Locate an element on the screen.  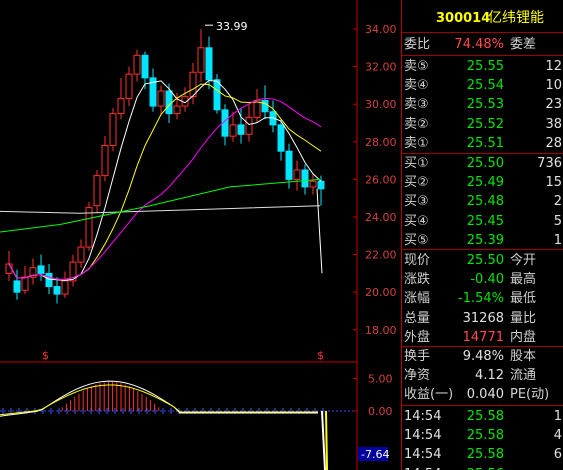
weibi-row: 委比 74.48% 委差 is located at coordinates (482, 44).